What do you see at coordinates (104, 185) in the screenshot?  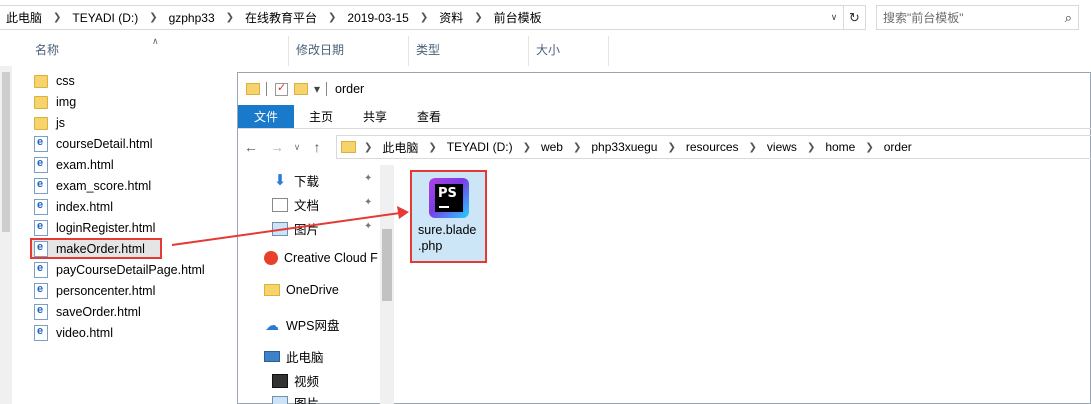 I see `file-name: exam_score.html` at bounding box center [104, 185].